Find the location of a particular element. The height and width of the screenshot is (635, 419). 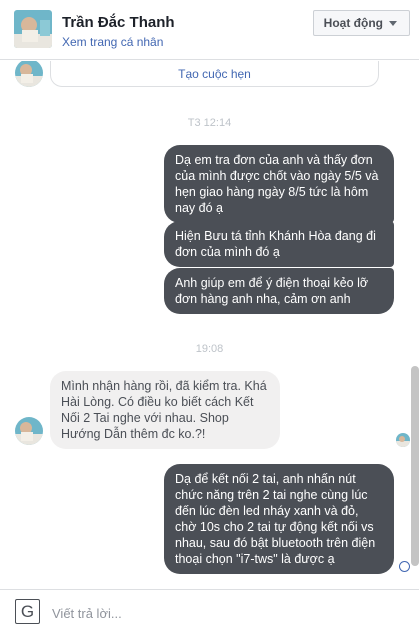

activity-dropdown-label: Hoạt động is located at coordinates (353, 23).